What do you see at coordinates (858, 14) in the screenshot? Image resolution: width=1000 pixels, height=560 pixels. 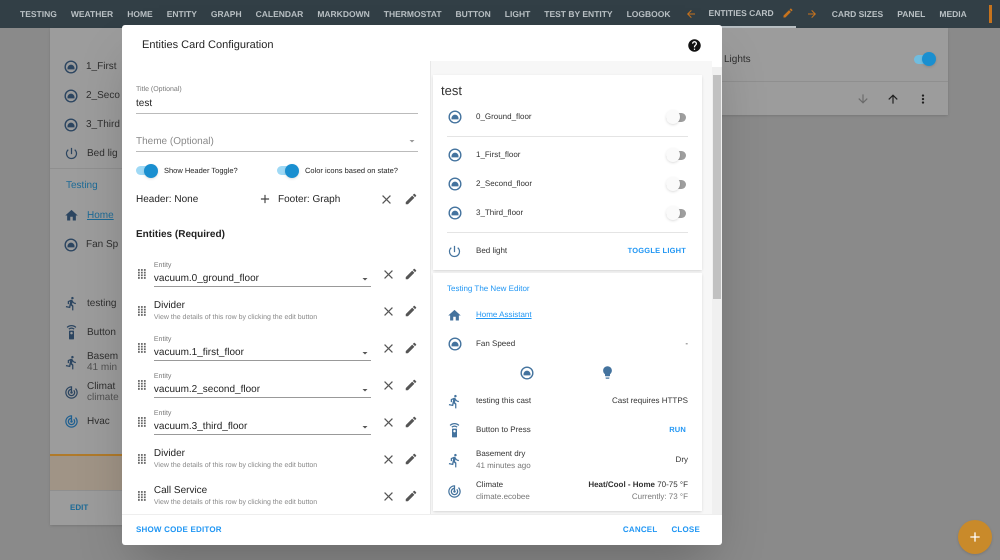 I see `nav-tab: CARD SIZES` at bounding box center [858, 14].